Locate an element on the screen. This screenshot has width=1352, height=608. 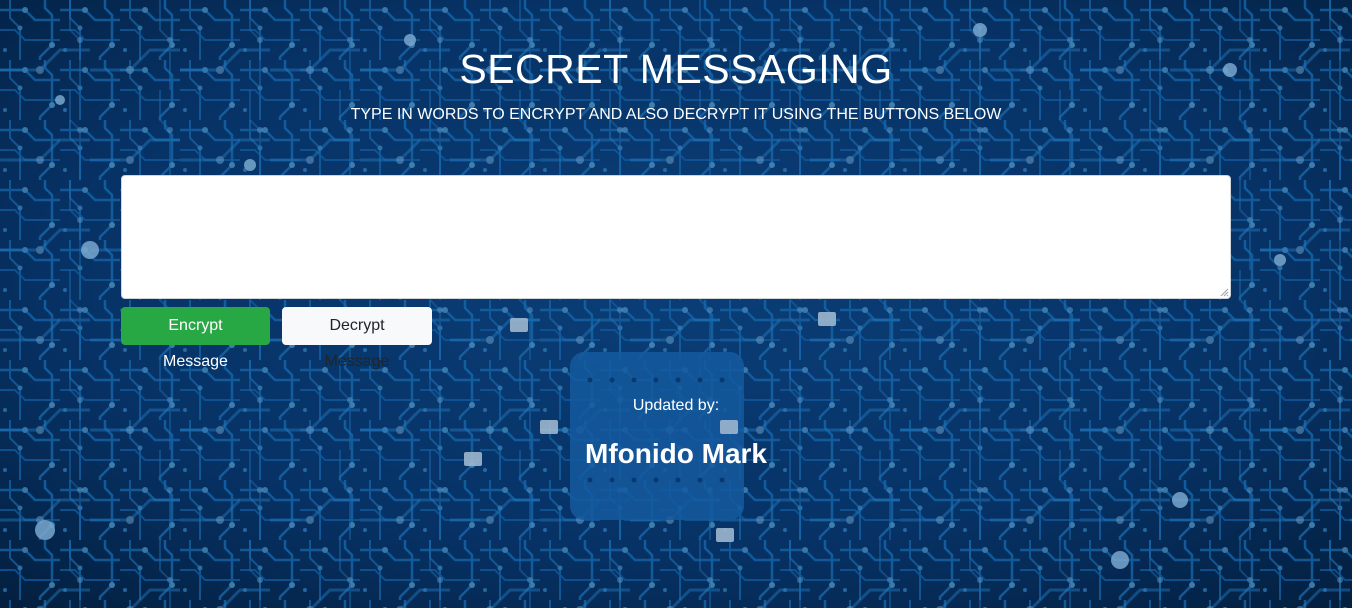
decrypt-message-button: Decrypt Message is located at coordinates (357, 338).